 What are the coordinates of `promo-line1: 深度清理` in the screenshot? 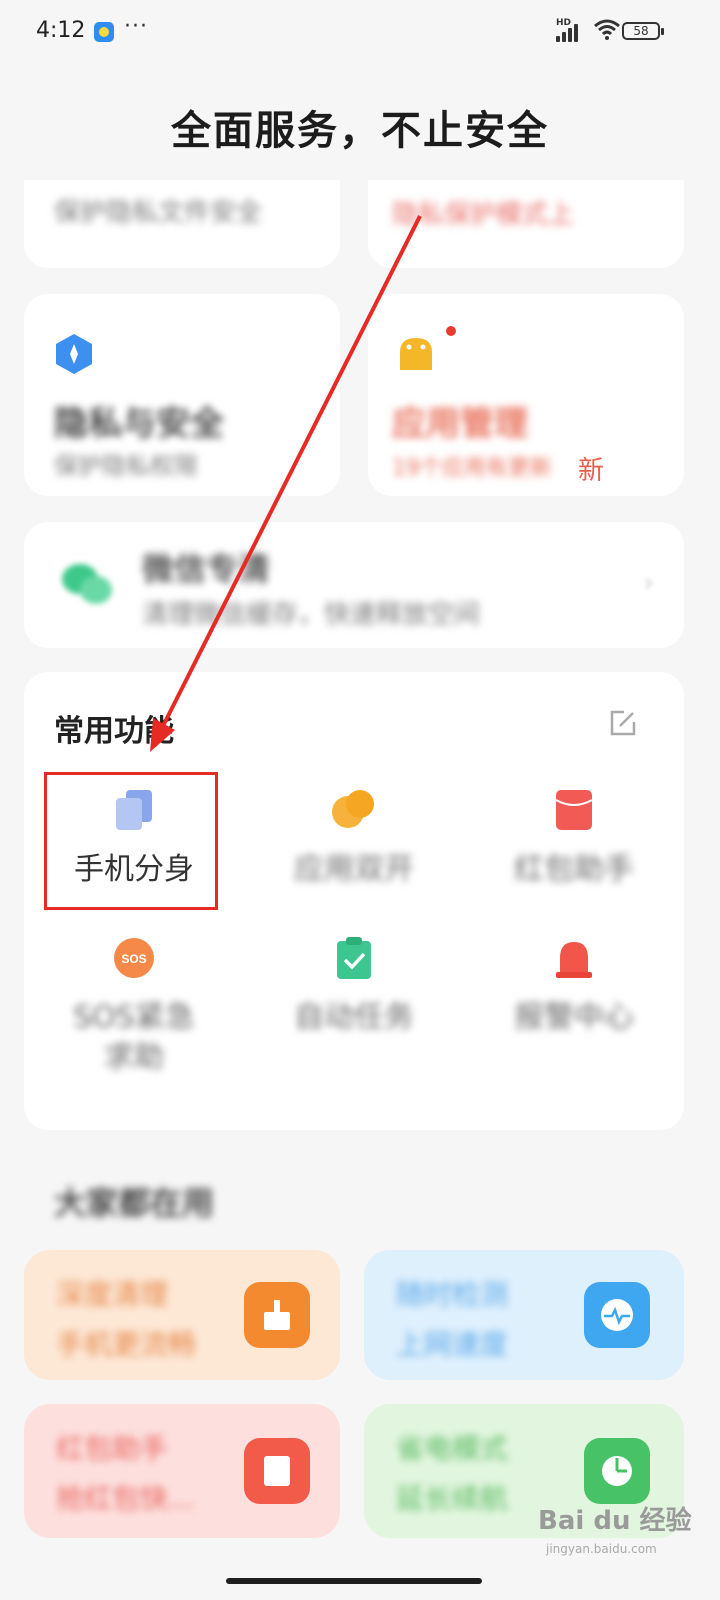 It's located at (112, 1294).